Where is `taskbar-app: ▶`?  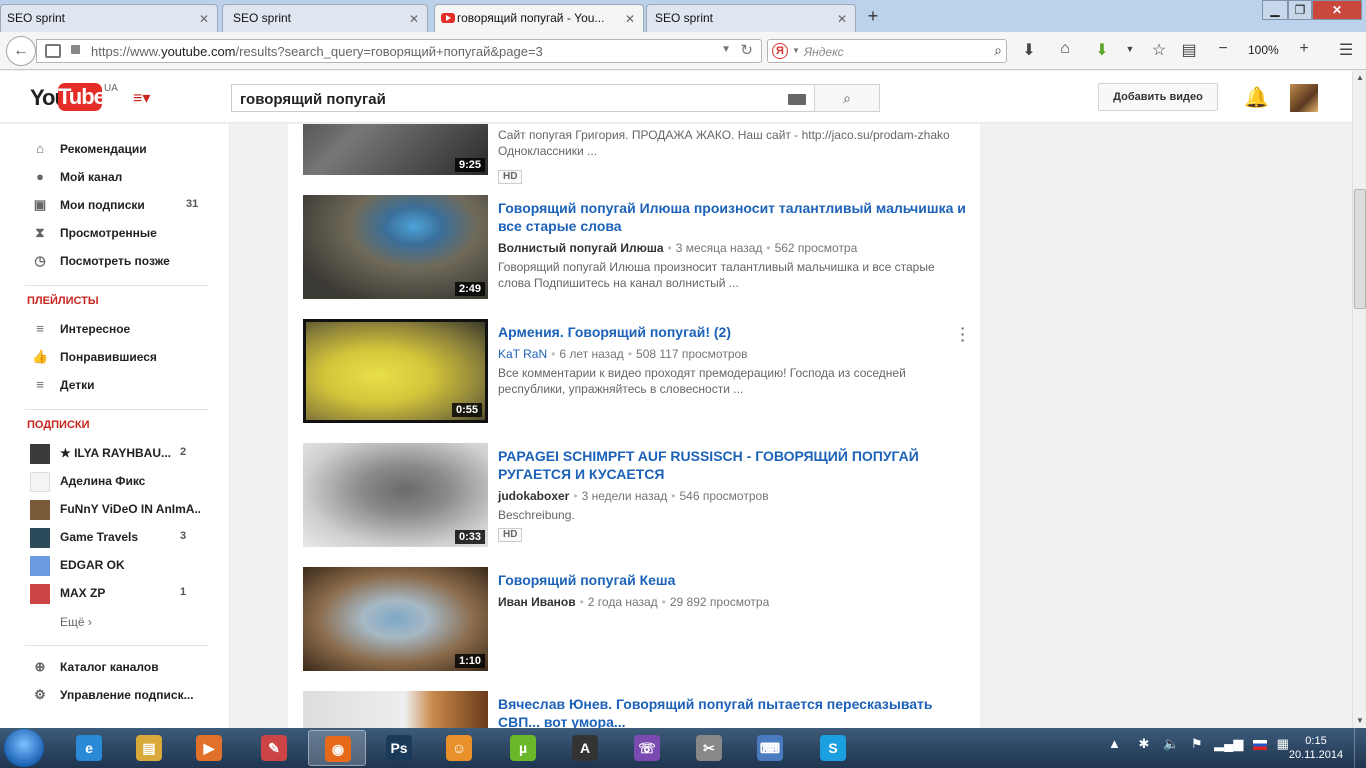 taskbar-app: ▶ is located at coordinates (209, 748).